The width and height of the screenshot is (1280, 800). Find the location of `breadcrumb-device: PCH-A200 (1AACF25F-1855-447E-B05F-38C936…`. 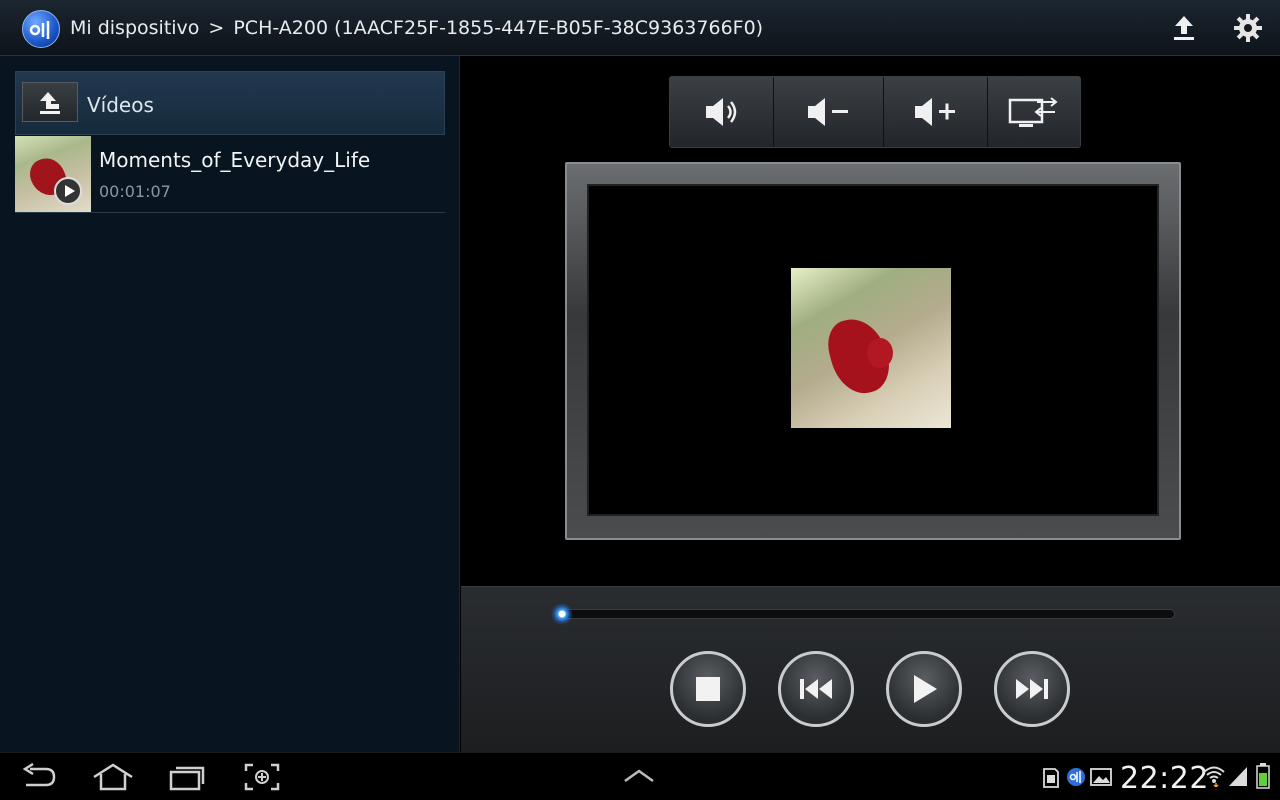

breadcrumb-device: PCH-A200 (1AACF25F-1855-447E-B05F-38C936… is located at coordinates (498, 28).